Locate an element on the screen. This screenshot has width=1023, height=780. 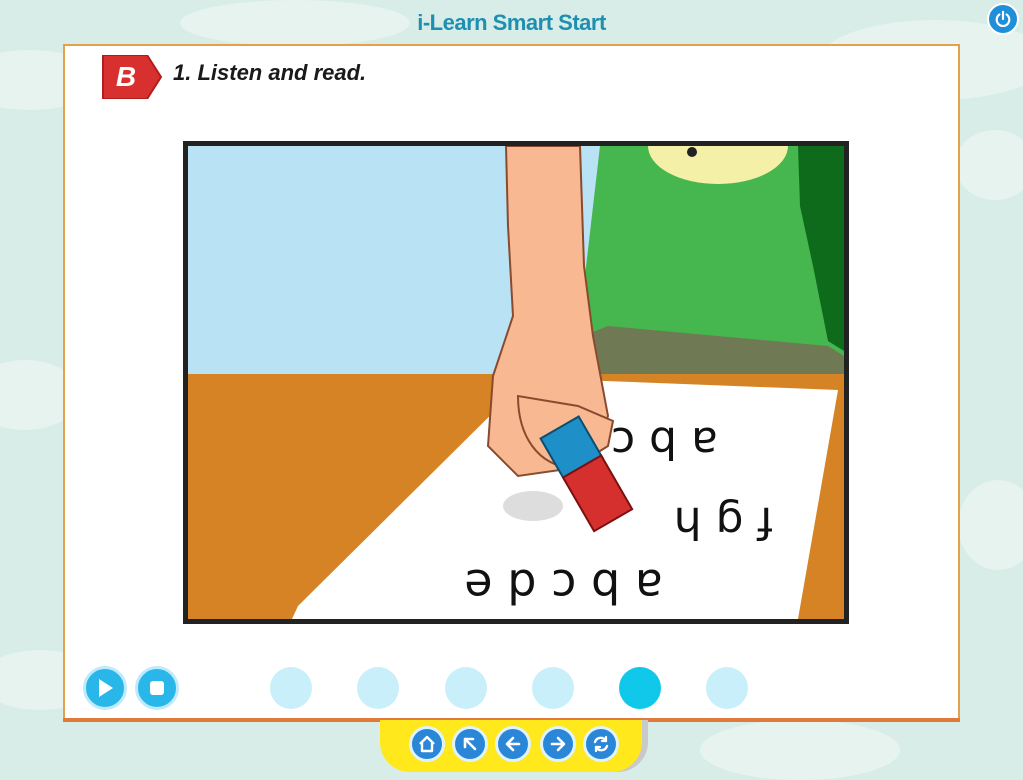
previous-icon is located at coordinates (513, 744).